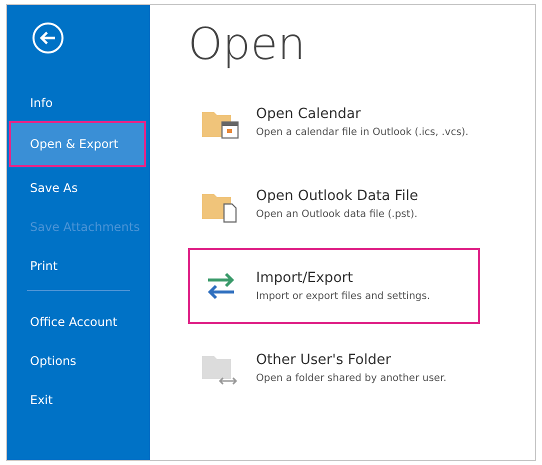  I want to click on action-title: Open Calendar, so click(309, 114).